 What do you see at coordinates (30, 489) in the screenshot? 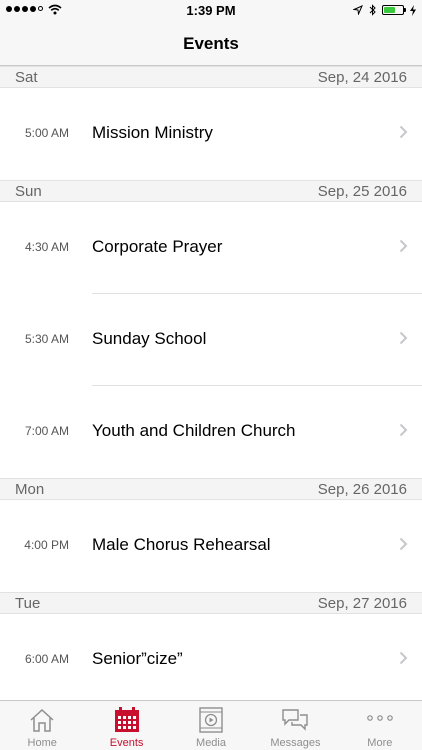
I see `section-day: Mon` at bounding box center [30, 489].